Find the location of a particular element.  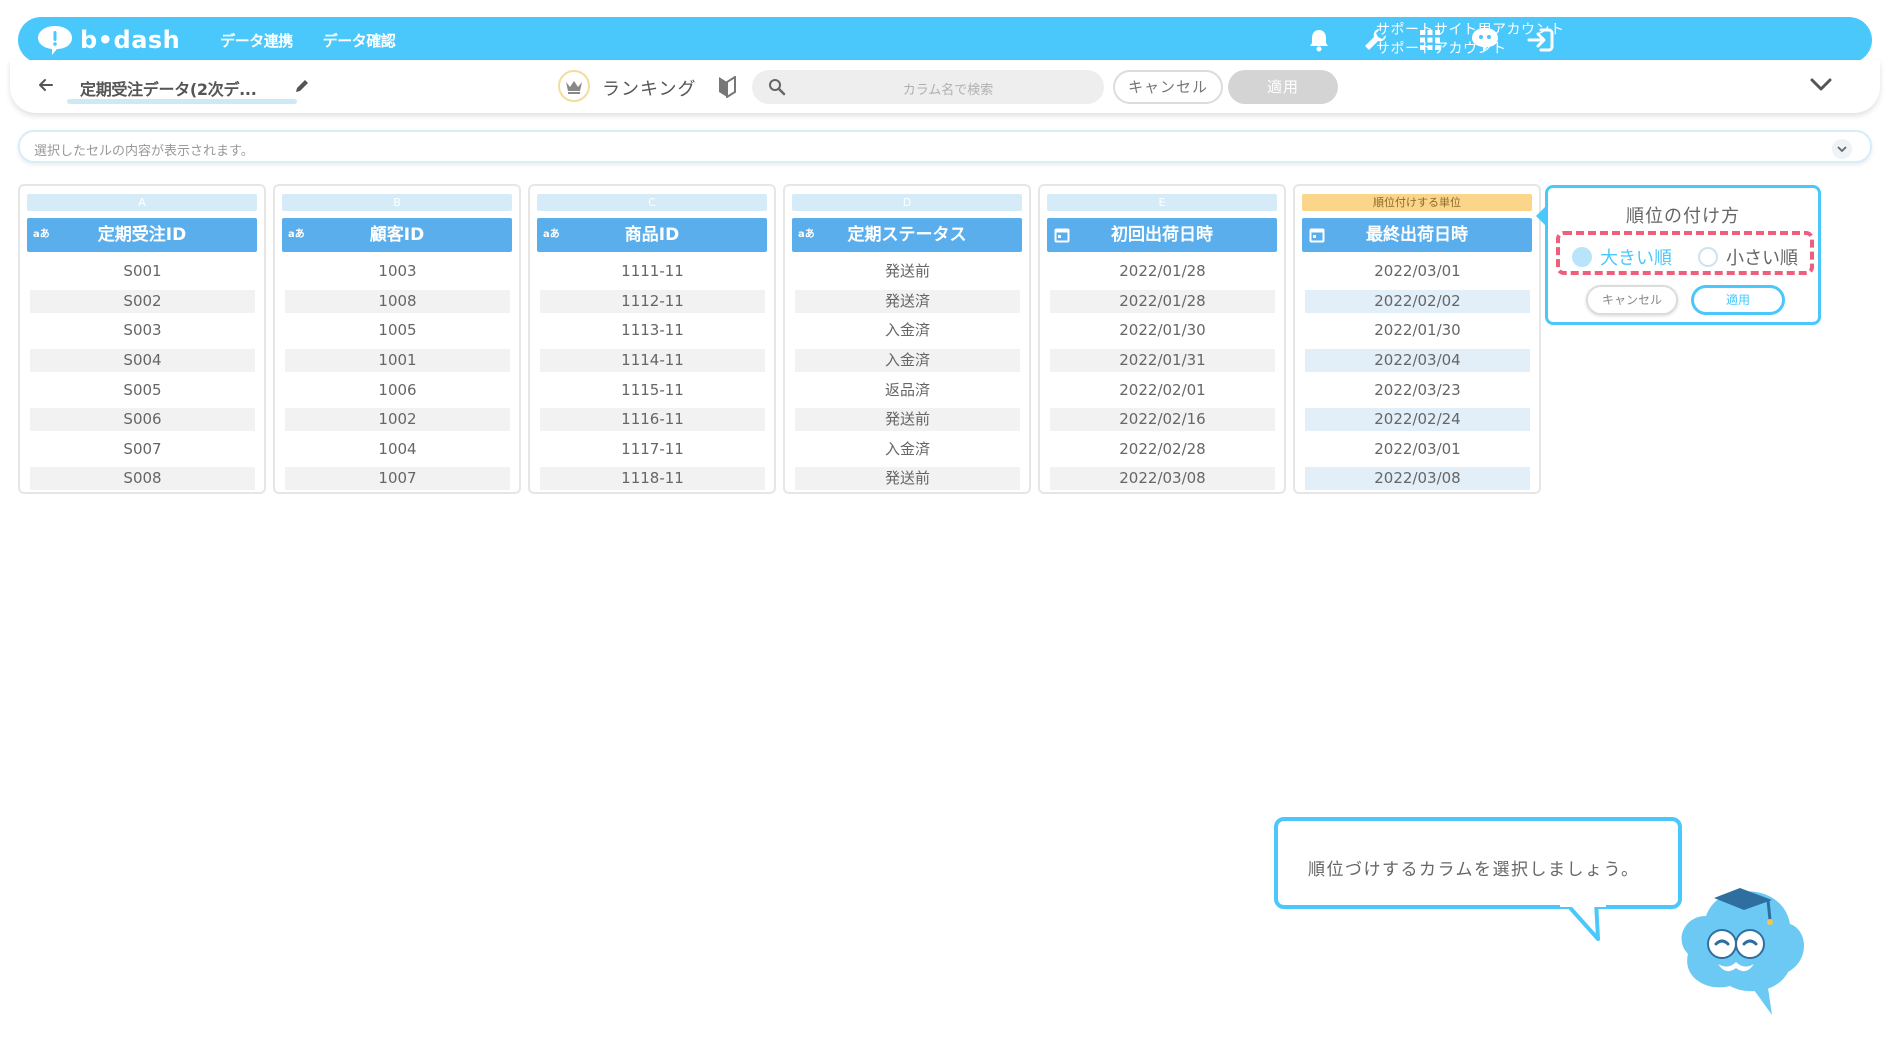

column-header: 最終出荷日時 is located at coordinates (1417, 235).